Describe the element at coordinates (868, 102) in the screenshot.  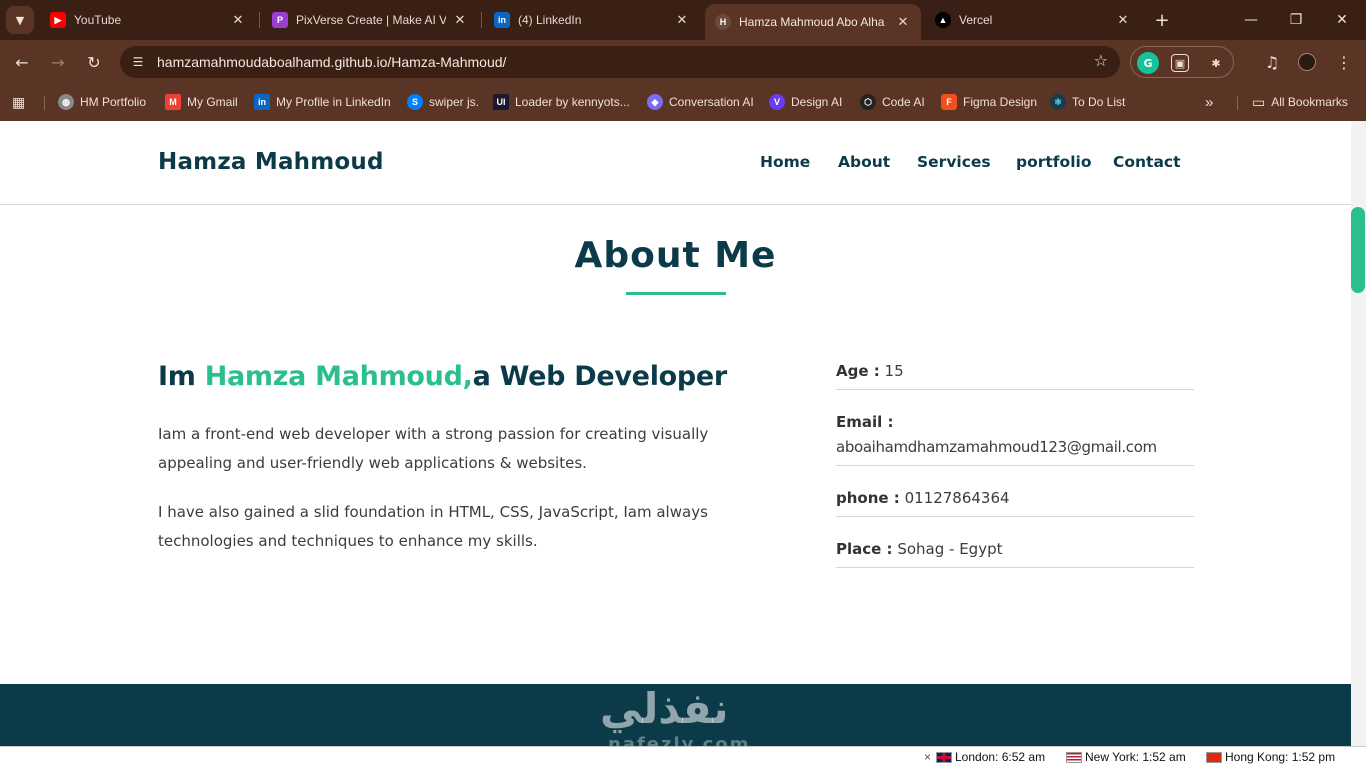
I see `code-ai-icon: ⬡` at that location.